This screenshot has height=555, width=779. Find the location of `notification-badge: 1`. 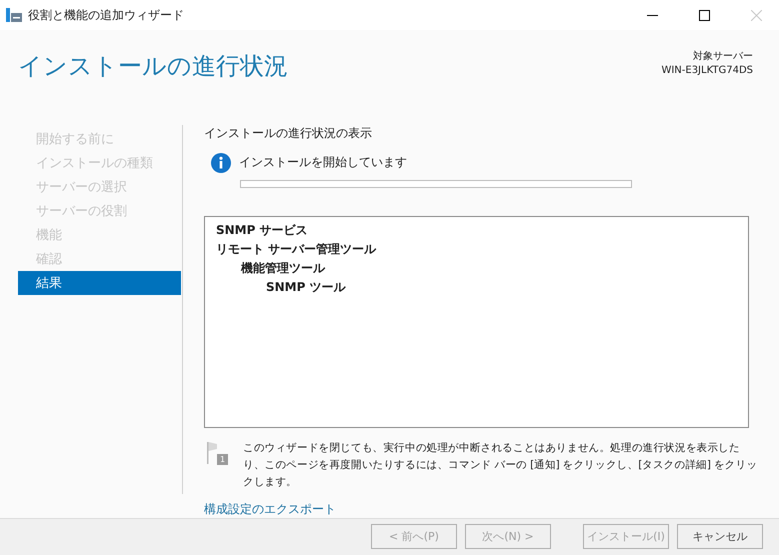

notification-badge: 1 is located at coordinates (222, 459).